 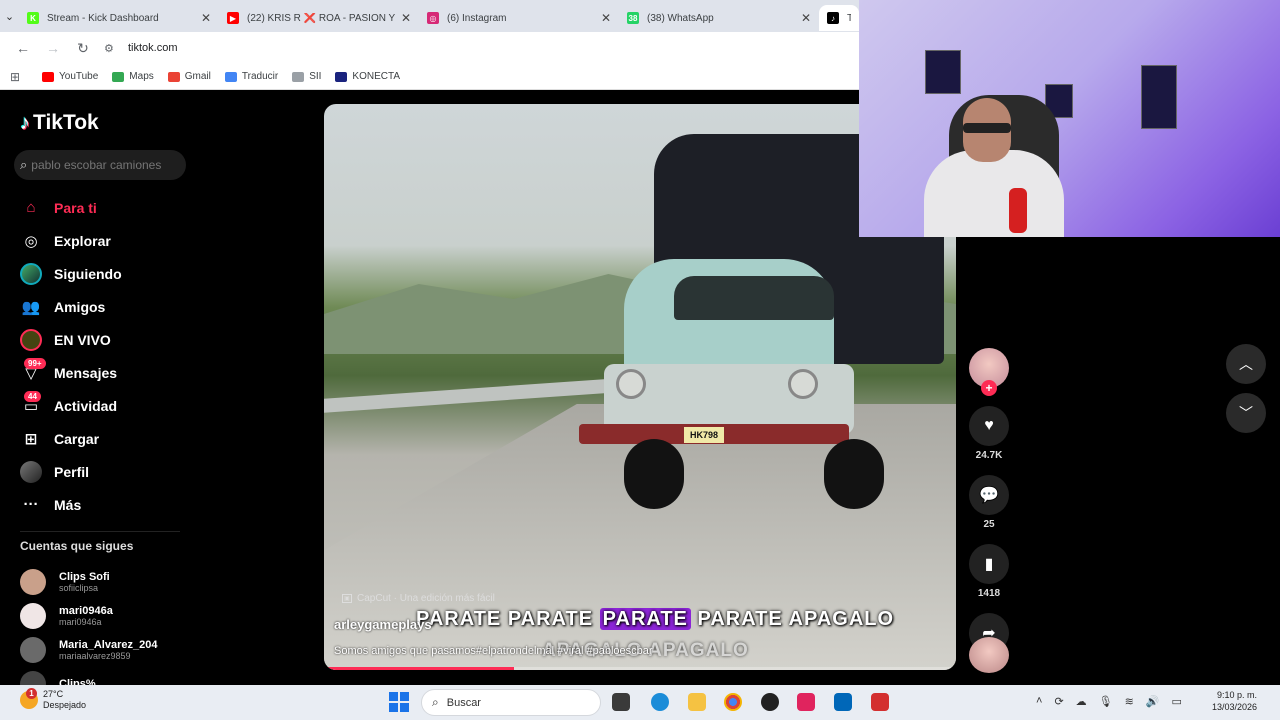 I want to click on compass-icon: ◎, so click(x=31, y=241).